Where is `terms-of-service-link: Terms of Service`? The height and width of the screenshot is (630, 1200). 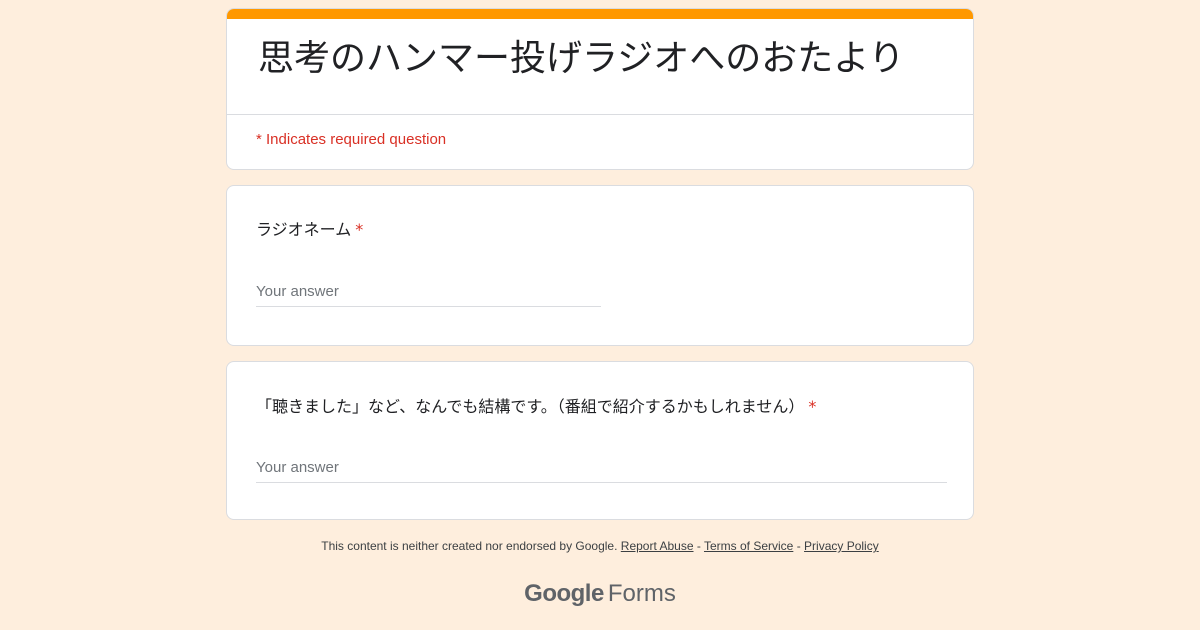 terms-of-service-link: Terms of Service is located at coordinates (748, 546).